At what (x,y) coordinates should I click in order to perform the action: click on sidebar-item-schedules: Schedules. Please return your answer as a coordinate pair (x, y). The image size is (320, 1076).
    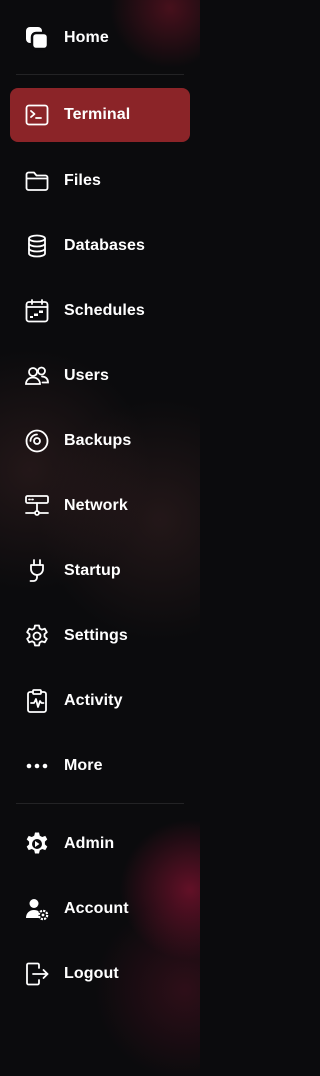
    Looking at the image, I should click on (100, 311).